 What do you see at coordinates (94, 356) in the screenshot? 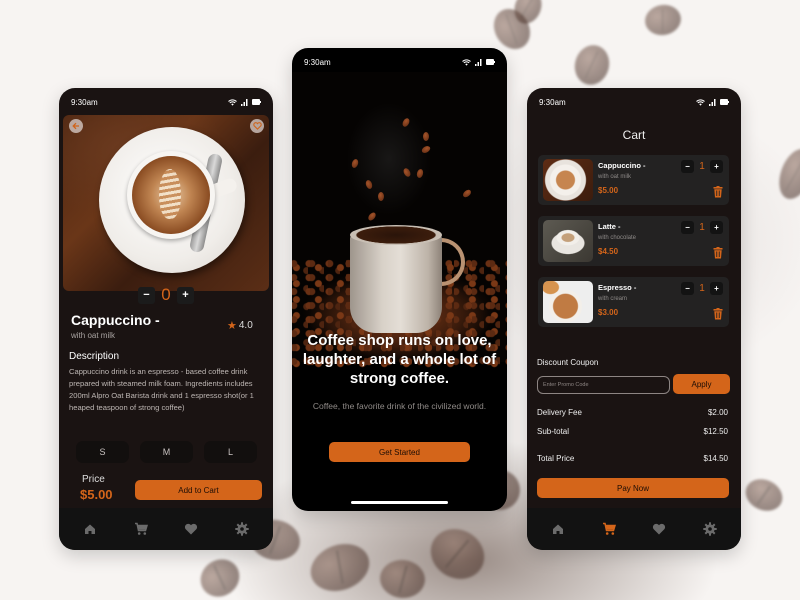
I see `description-title: Description` at bounding box center [94, 356].